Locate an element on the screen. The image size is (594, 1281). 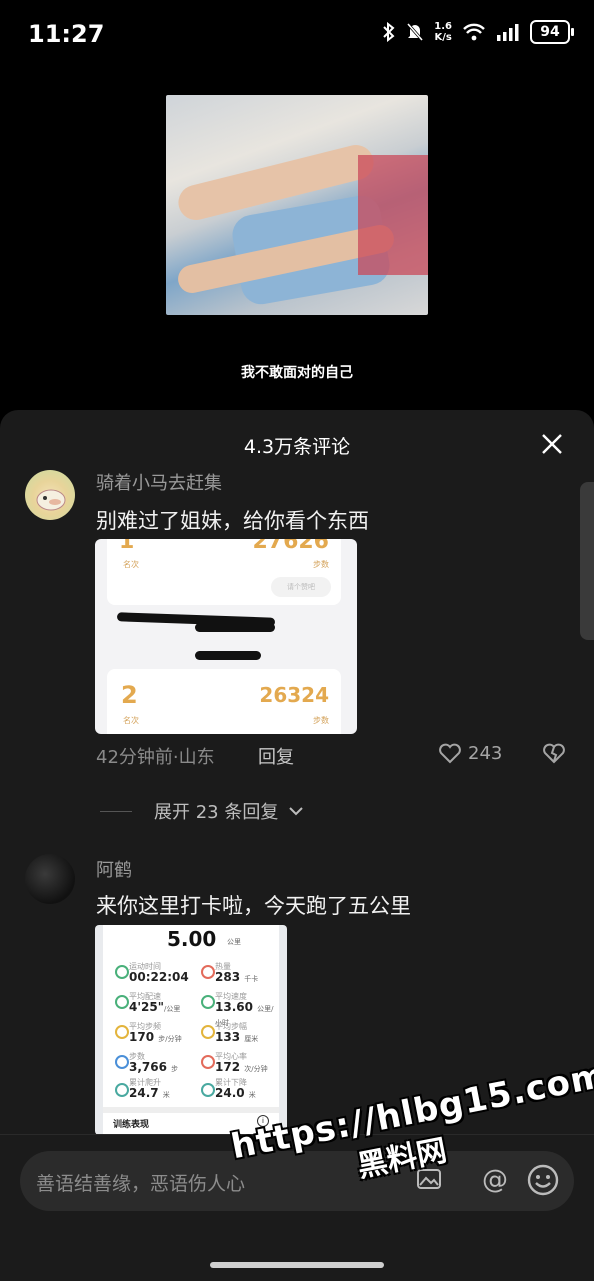
status-icons: 1.6 K/s 94 is located at coordinates (478, 32).